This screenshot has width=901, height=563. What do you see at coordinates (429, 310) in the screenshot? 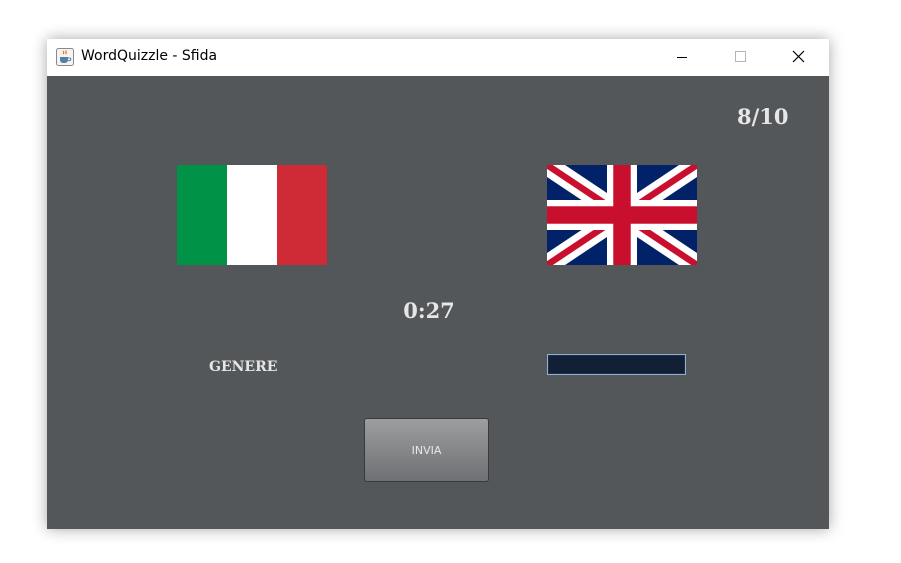
I see `countdown-timer: 0:27` at bounding box center [429, 310].